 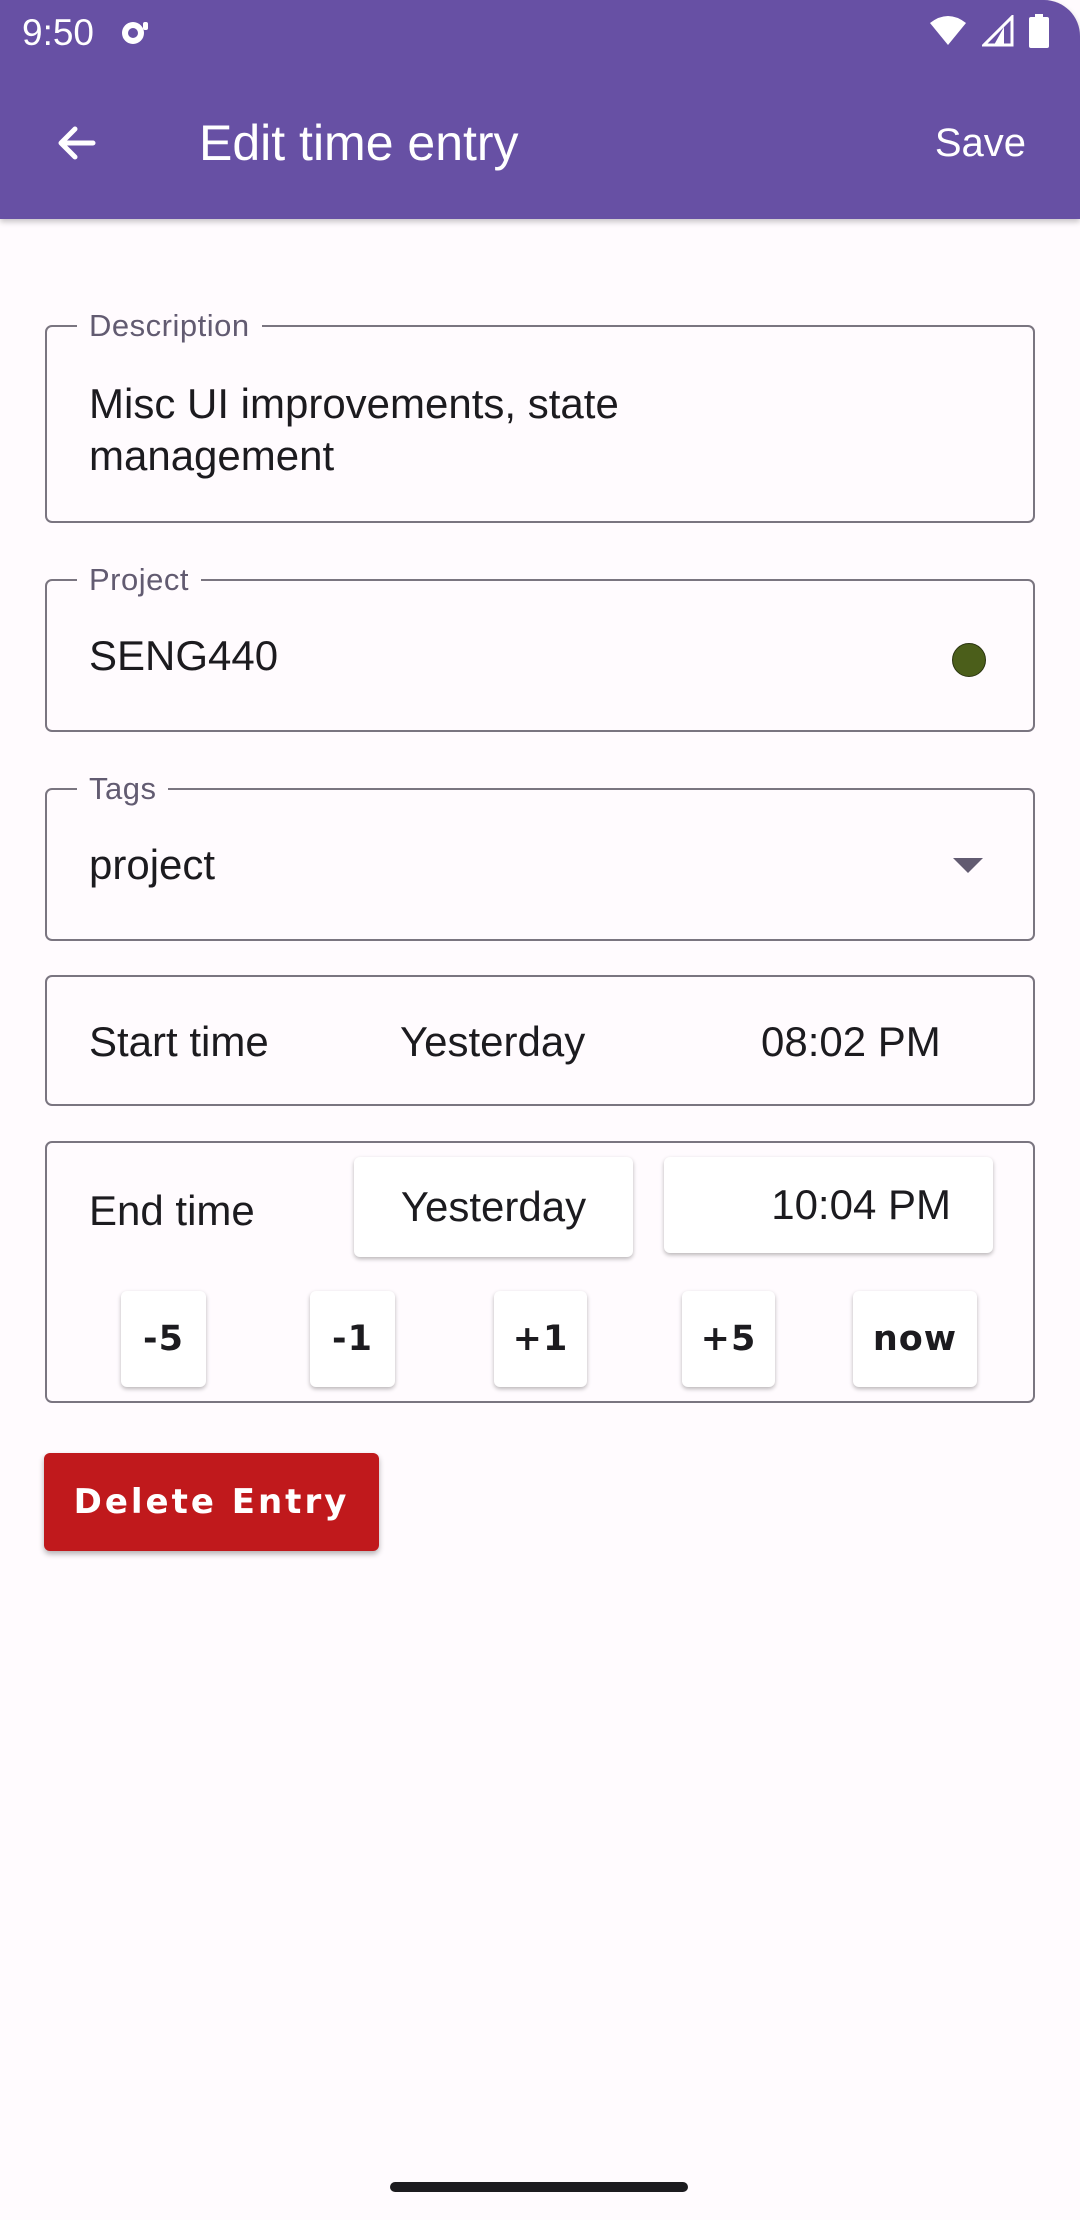 I want to click on back-button, so click(x=77, y=145).